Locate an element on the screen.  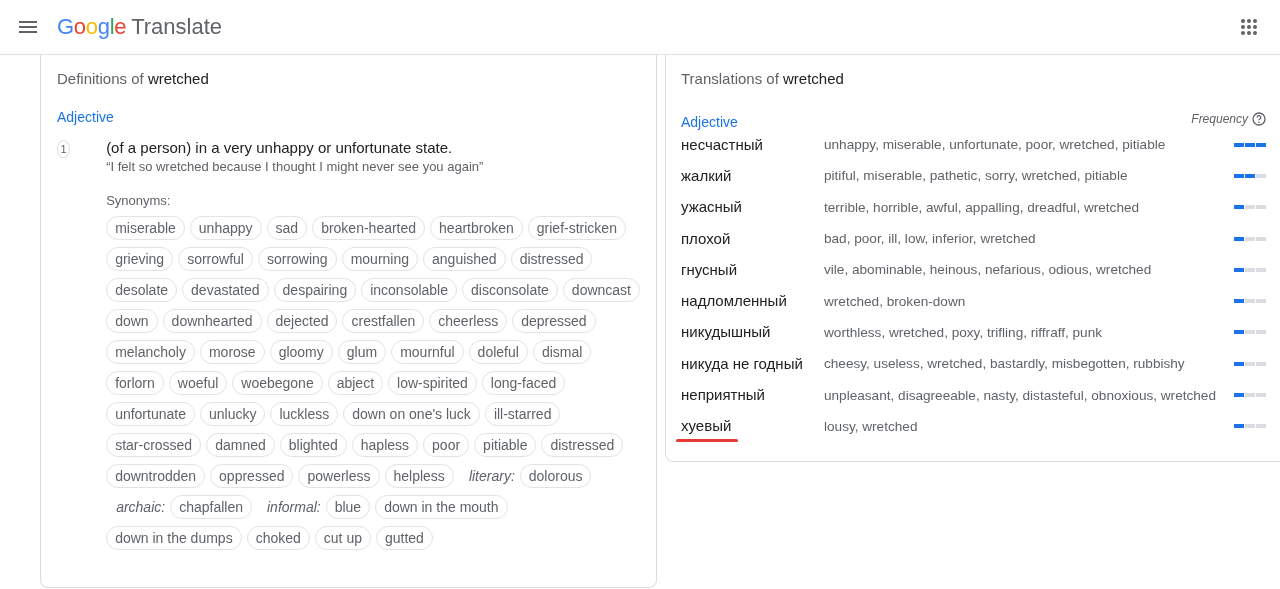
translation-word: гнусный is located at coordinates (709, 269).